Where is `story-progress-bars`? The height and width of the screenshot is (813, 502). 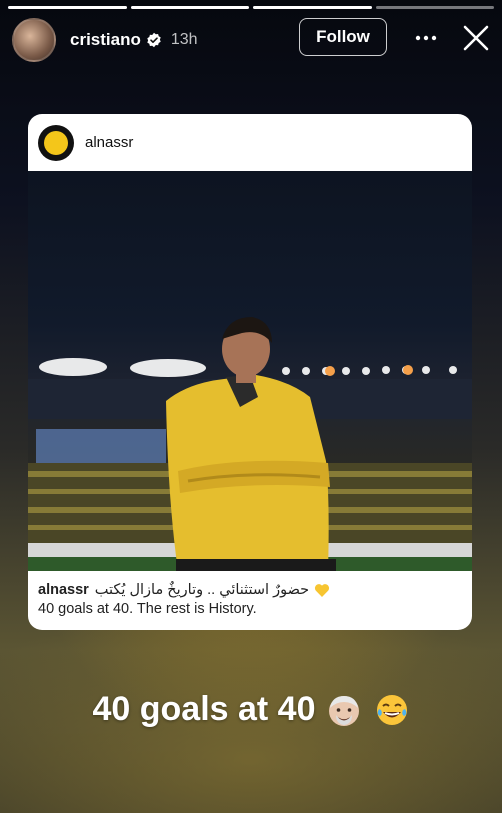 story-progress-bars is located at coordinates (251, 7).